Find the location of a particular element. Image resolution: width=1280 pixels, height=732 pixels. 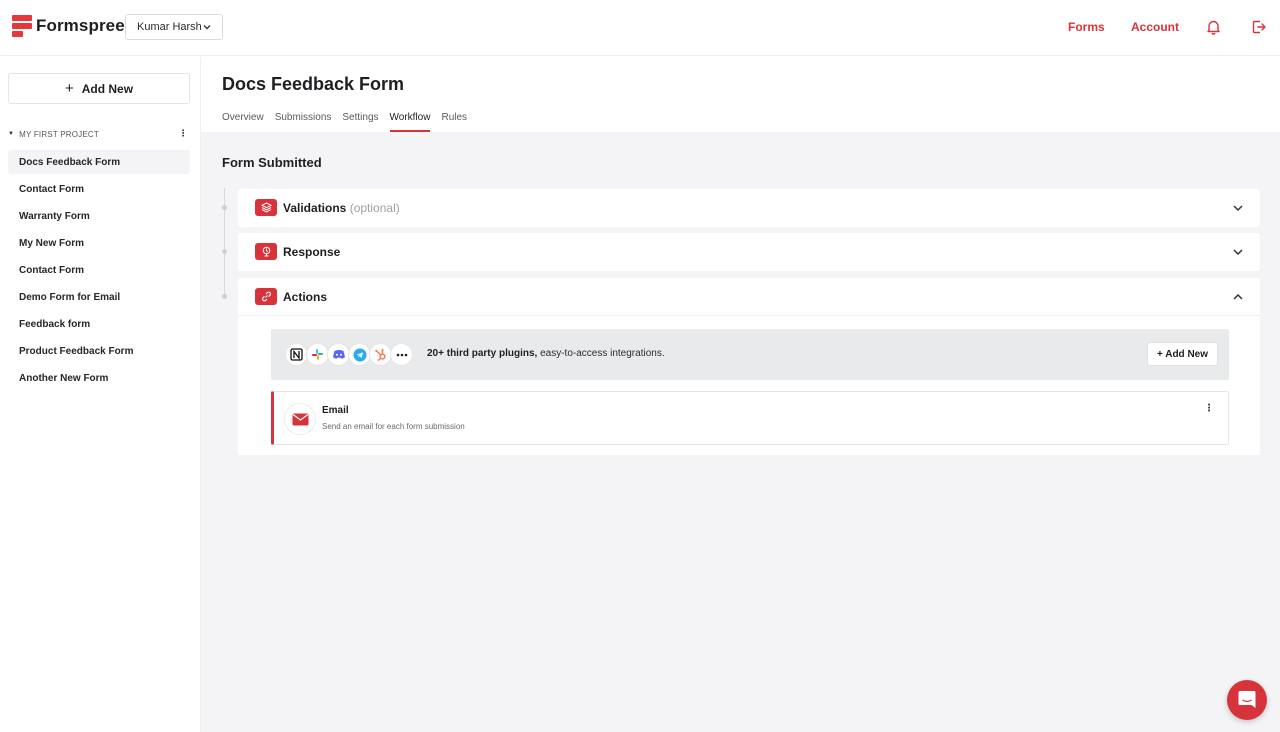

logout-icon is located at coordinates (1259, 27).